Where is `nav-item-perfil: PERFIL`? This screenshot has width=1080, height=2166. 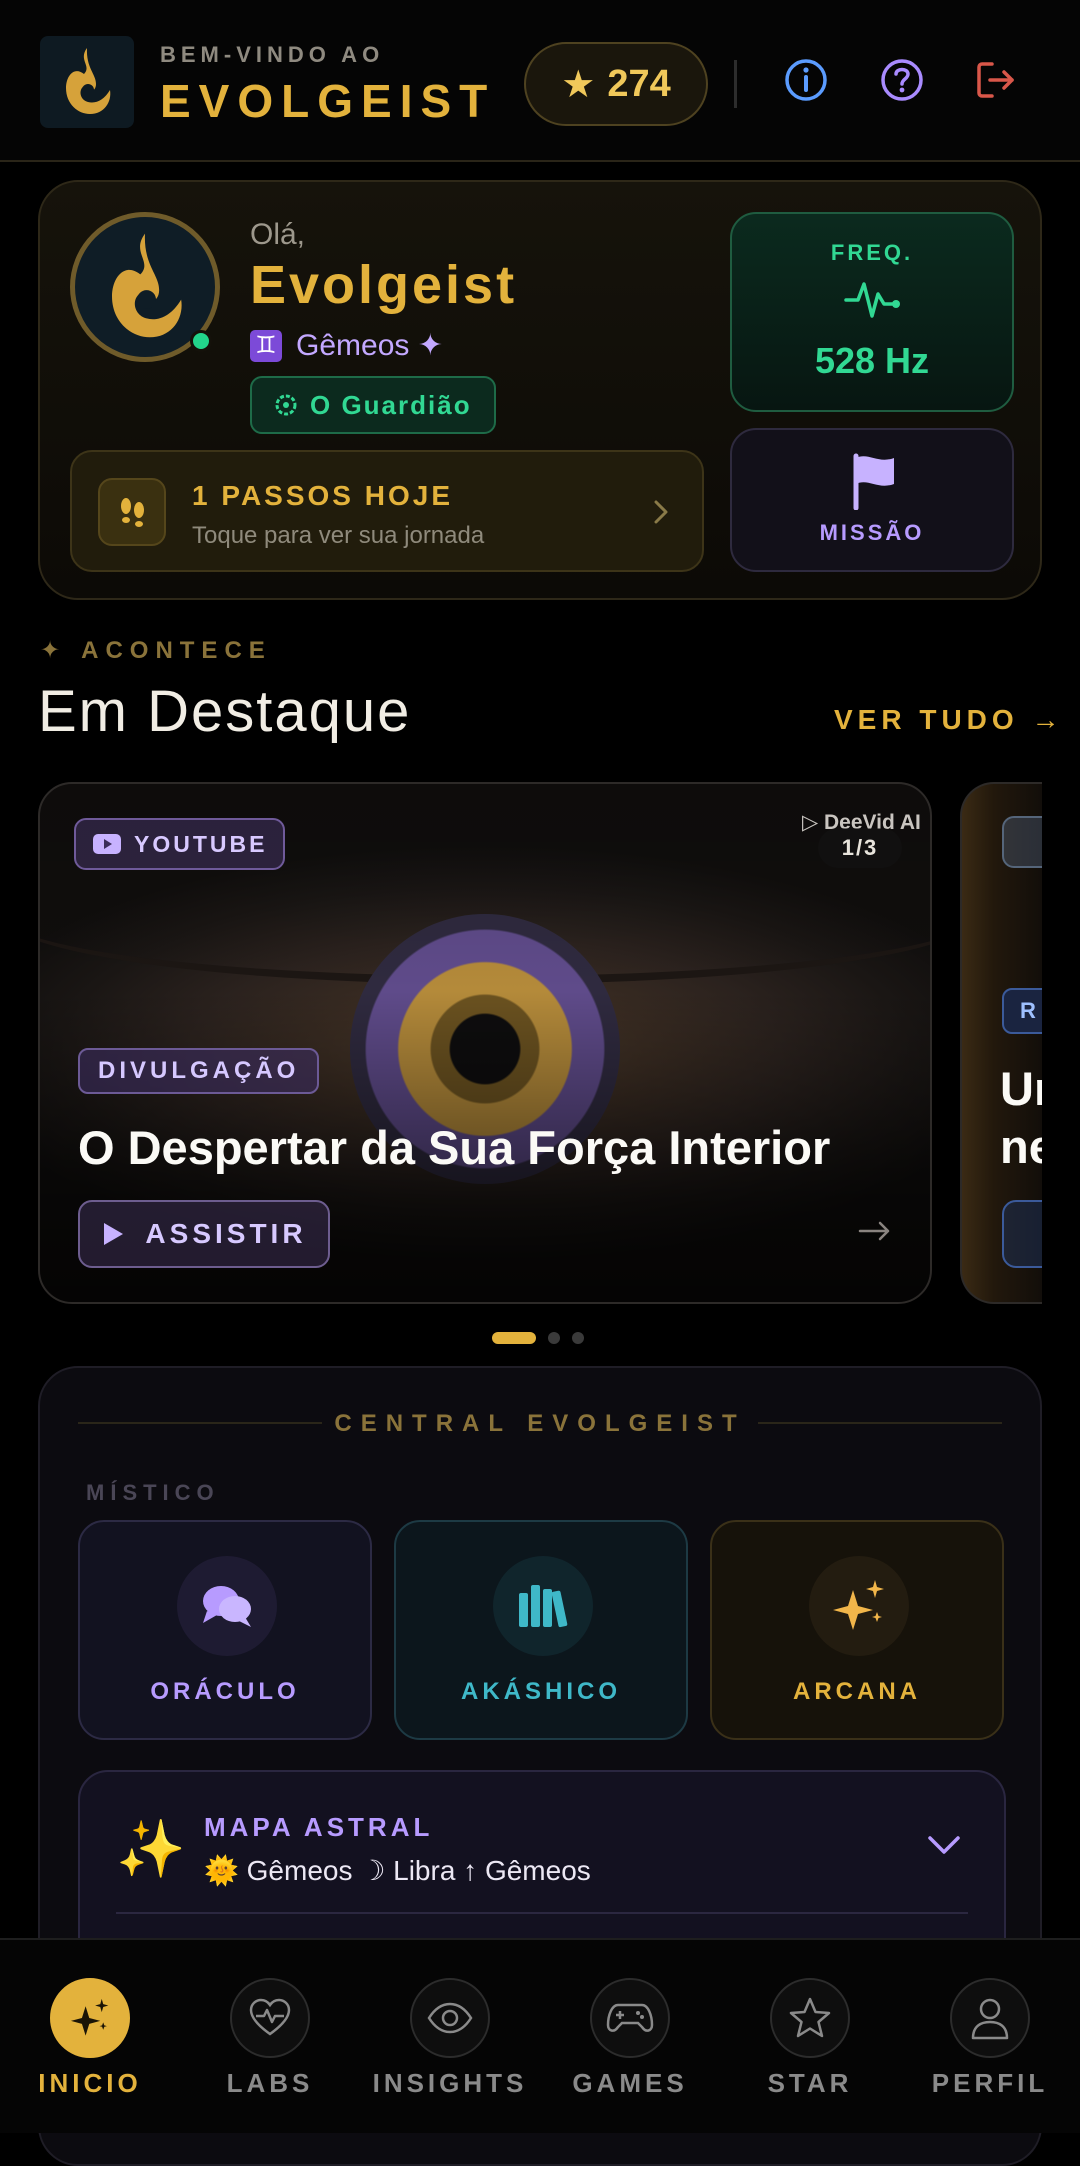 nav-item-perfil: PERFIL is located at coordinates (990, 2037).